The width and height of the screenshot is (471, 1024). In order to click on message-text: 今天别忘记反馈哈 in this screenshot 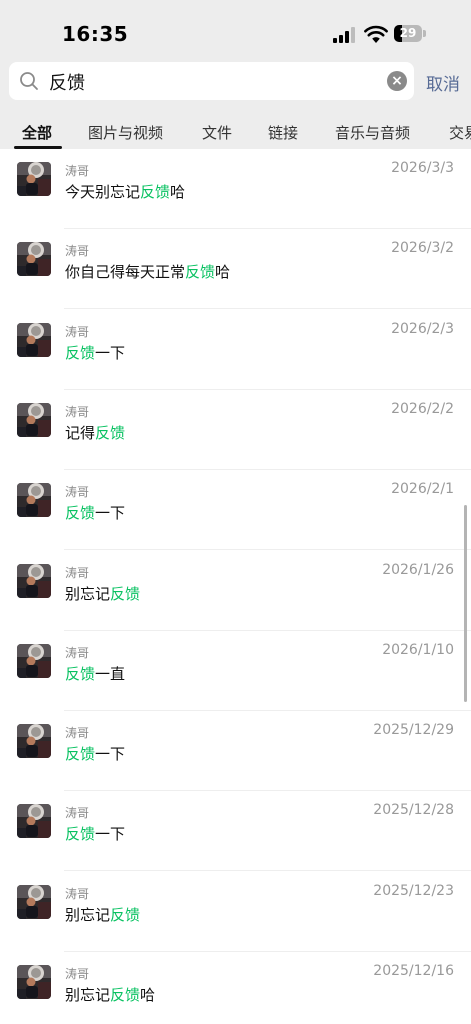, I will do `click(125, 191)`.